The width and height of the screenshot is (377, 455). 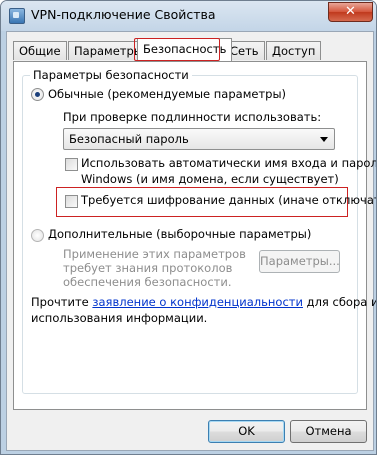 I want to click on window-title: VPN-подключение Свойства, so click(x=123, y=14).